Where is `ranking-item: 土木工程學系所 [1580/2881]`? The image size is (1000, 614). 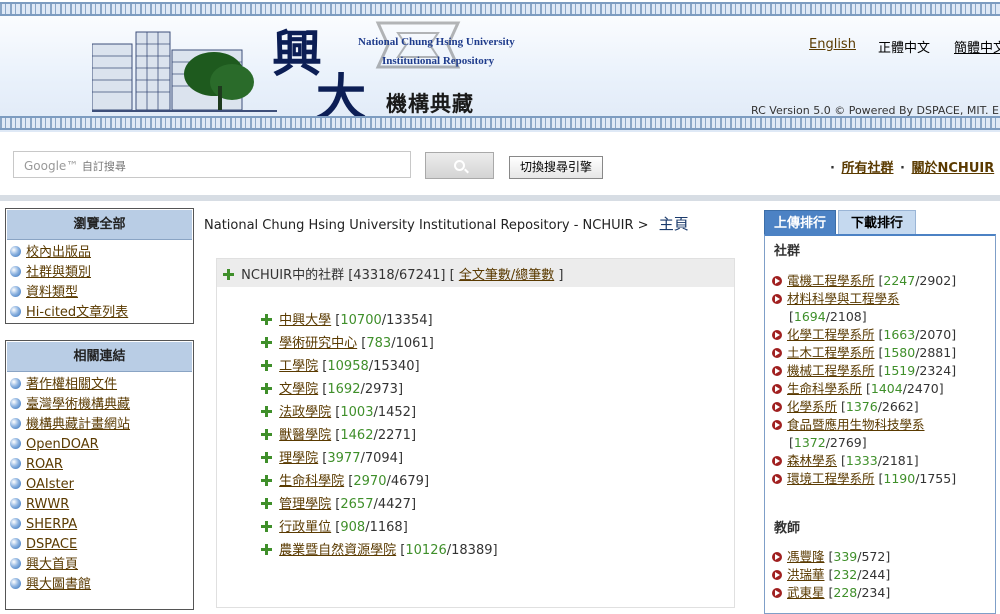 ranking-item: 土木工程學系所 [1580/2881] is located at coordinates (864, 353).